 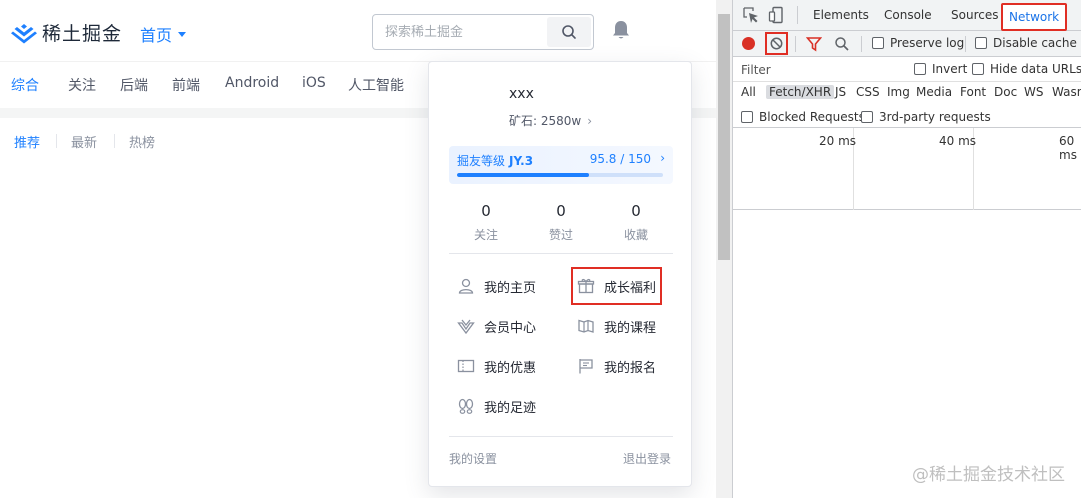 What do you see at coordinates (186, 85) in the screenshot?
I see `category-tab: 前端` at bounding box center [186, 85].